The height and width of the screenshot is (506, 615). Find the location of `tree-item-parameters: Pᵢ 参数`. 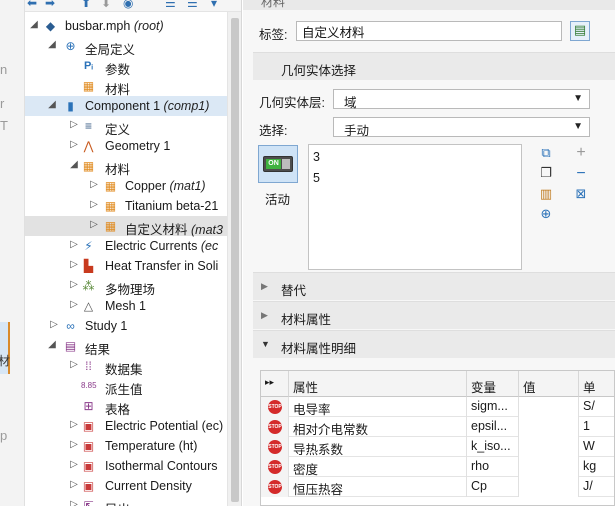

tree-item-parameters: Pᵢ 参数 is located at coordinates (133, 66).